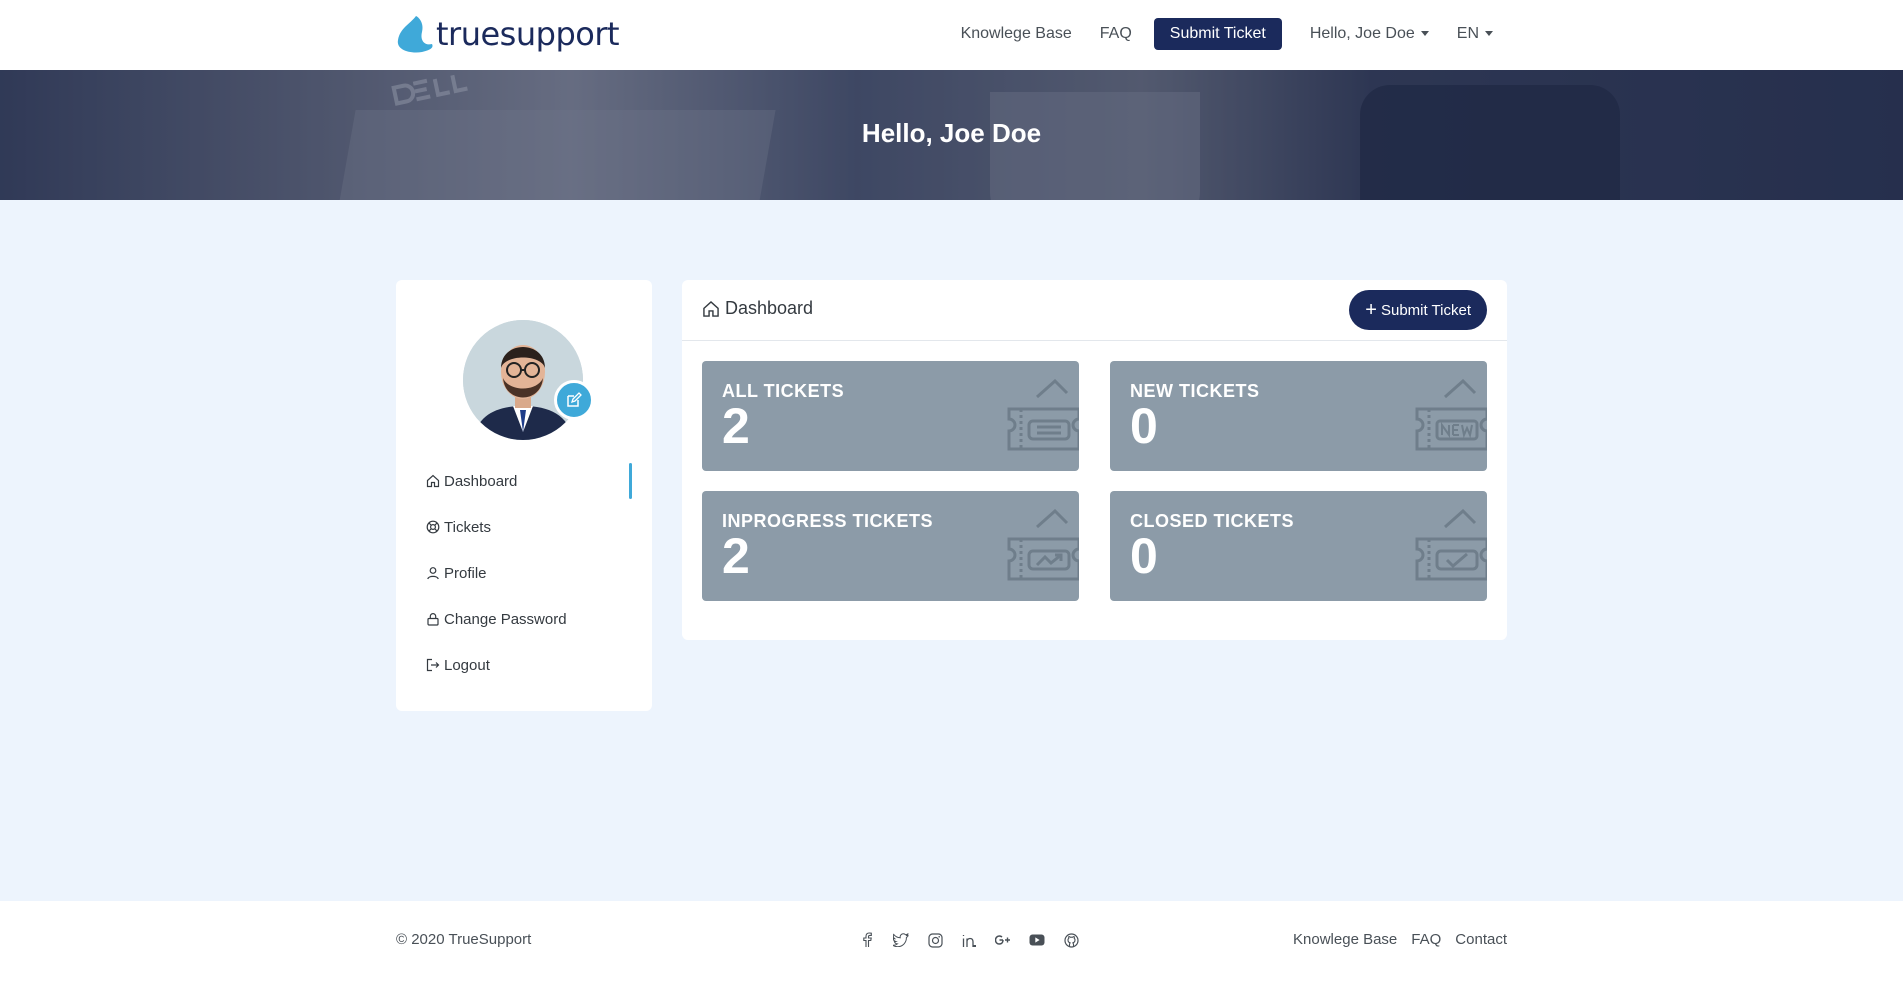 Image resolution: width=1903 pixels, height=988 pixels. Describe the element at coordinates (1116, 34) in the screenshot. I see `nav-faq: FAQ` at that location.